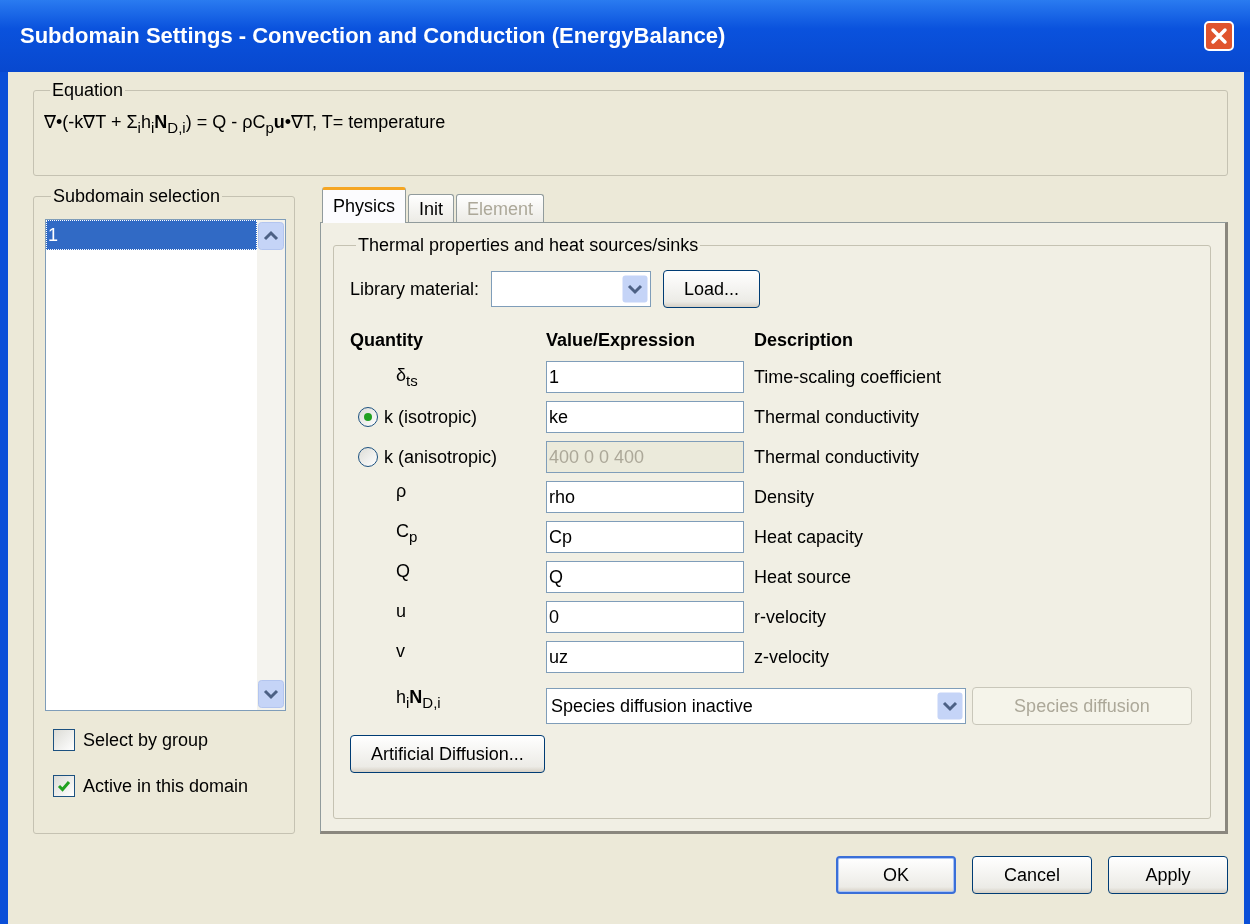  What do you see at coordinates (1032, 875) in the screenshot?
I see `dialog-button: Cancel` at bounding box center [1032, 875].